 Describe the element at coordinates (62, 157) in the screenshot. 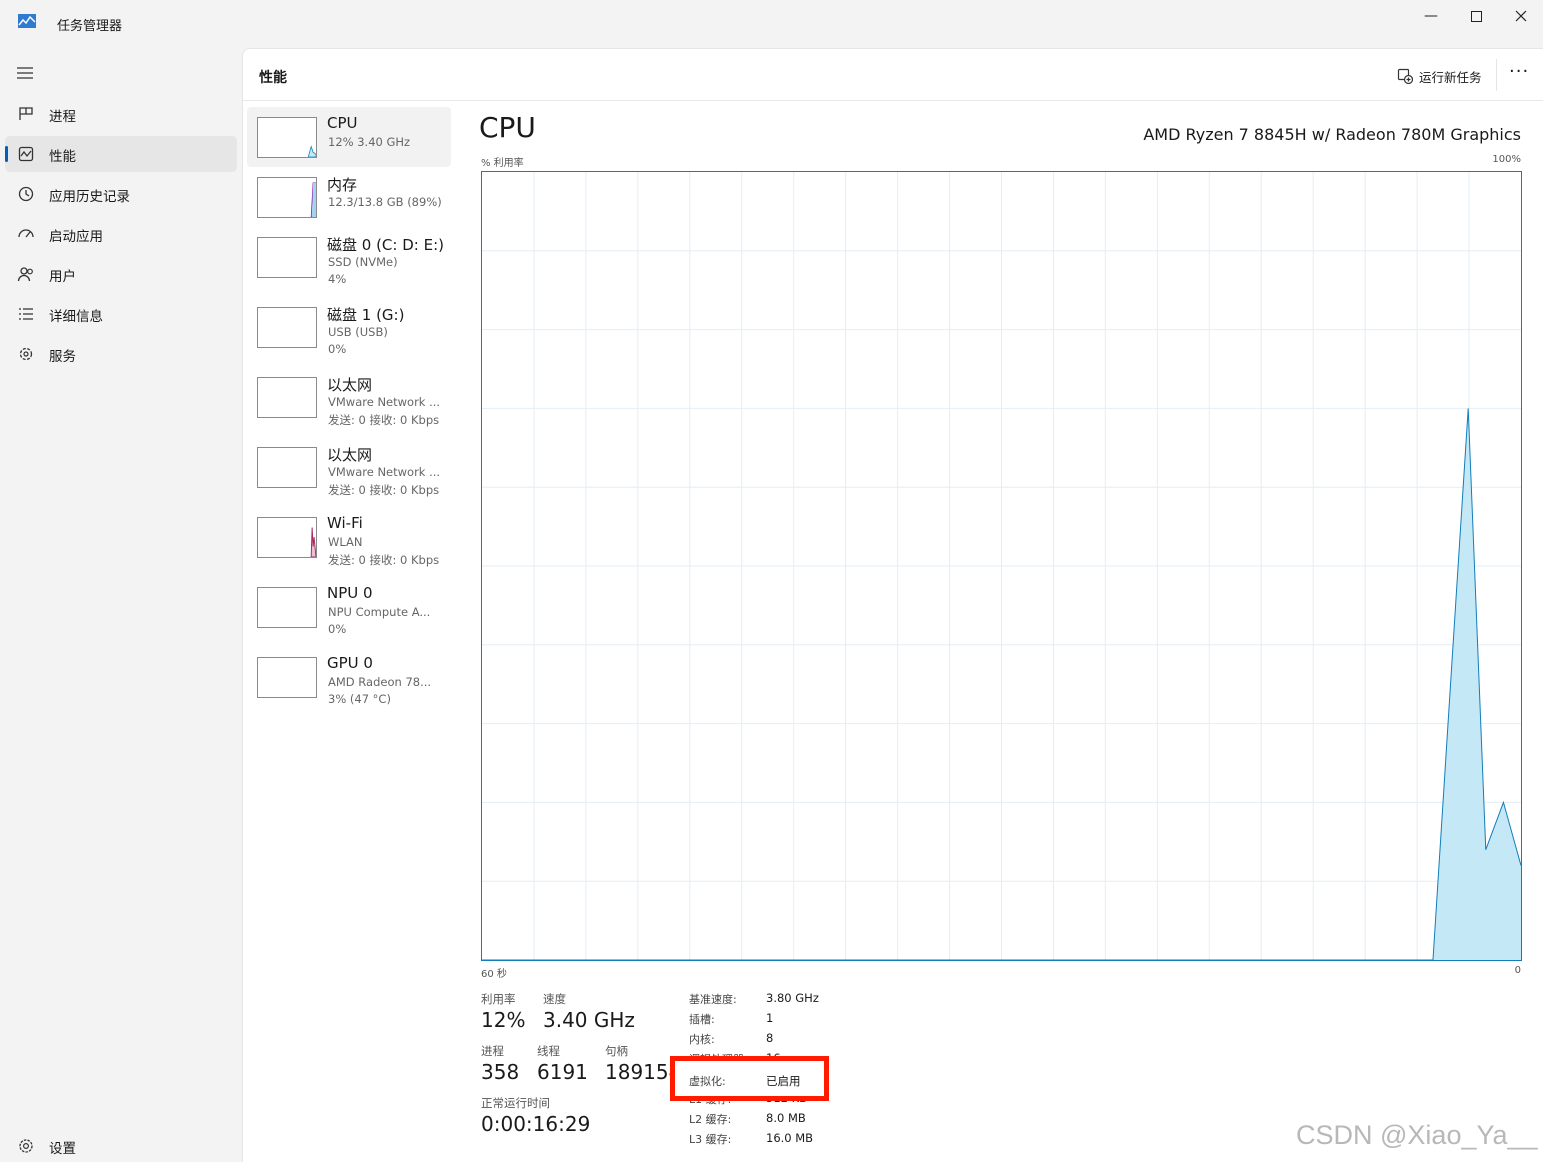

I see `nav-performance-label: 性能` at that location.